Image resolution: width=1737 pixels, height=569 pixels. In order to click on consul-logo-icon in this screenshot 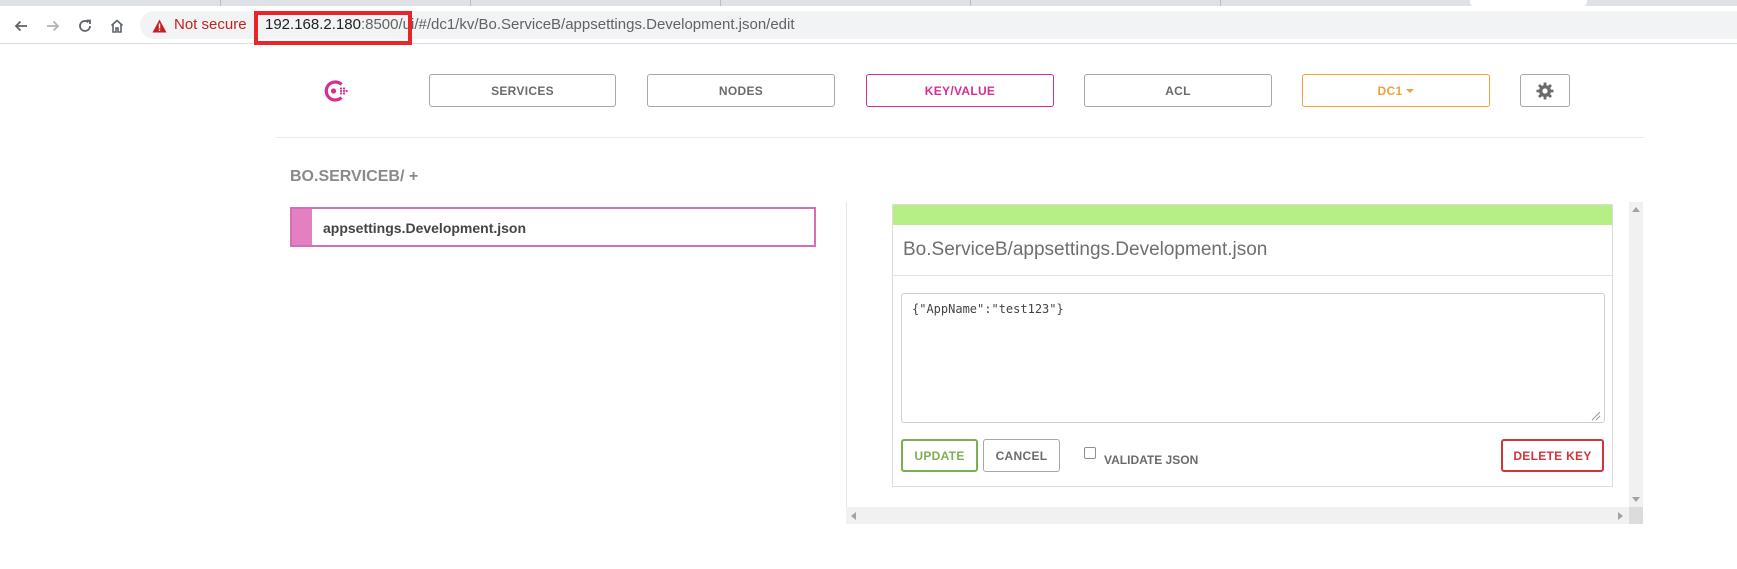, I will do `click(335, 91)`.